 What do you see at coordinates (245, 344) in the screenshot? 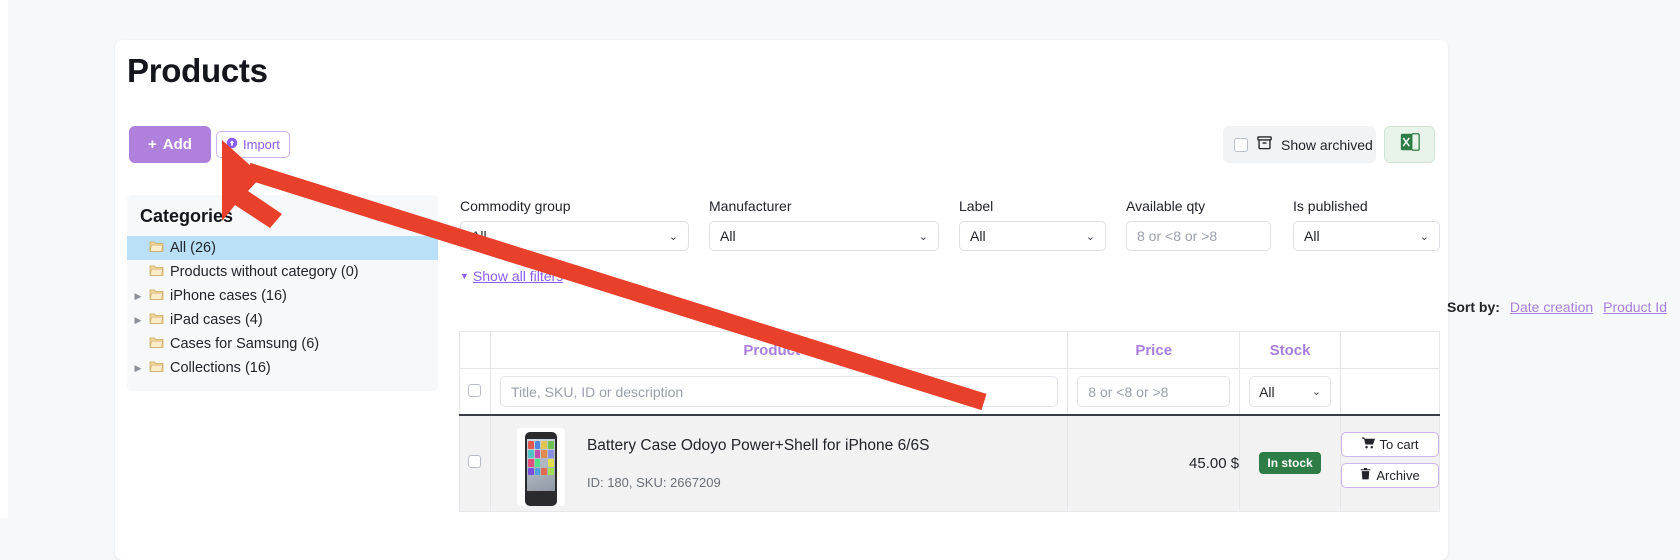
I see `category-label: Cases for Samsung (6)` at bounding box center [245, 344].